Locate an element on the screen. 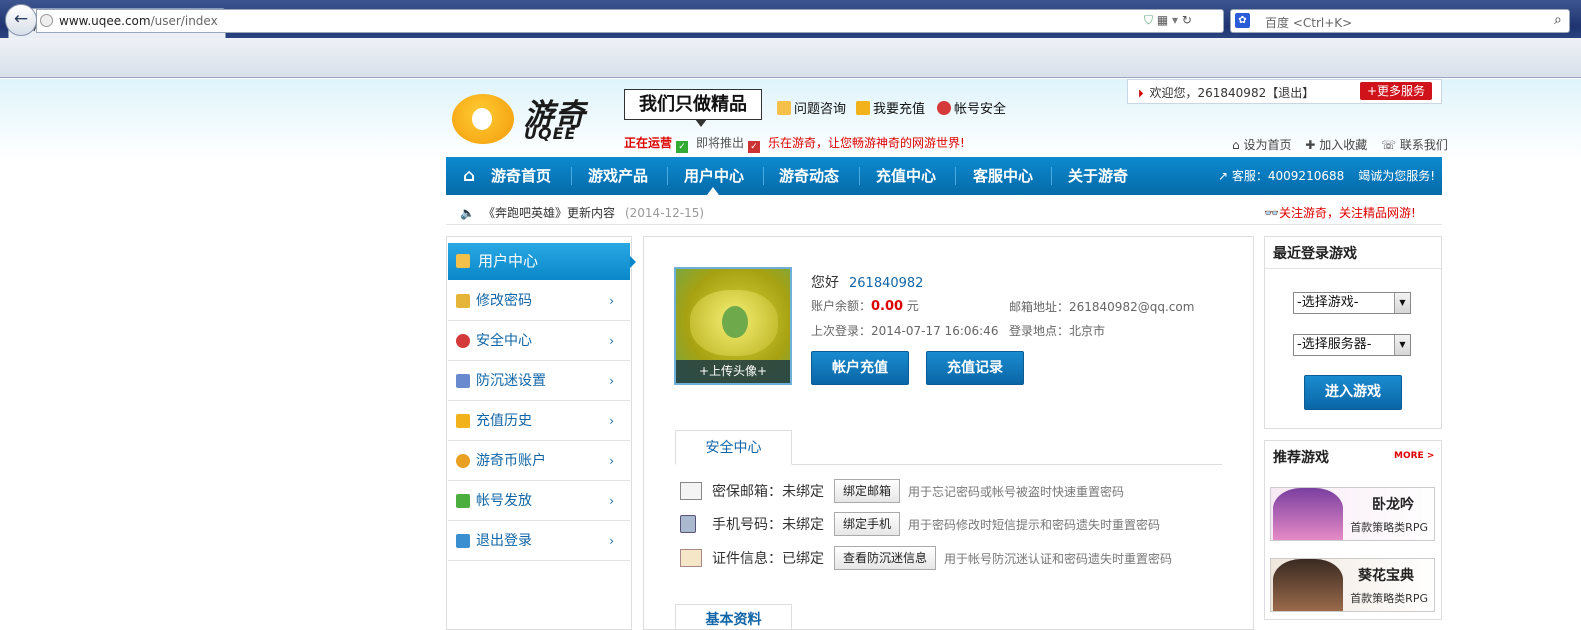  row-description: 用于密码修改时短信提示和密码遗失时重置密码 is located at coordinates (1034, 525).